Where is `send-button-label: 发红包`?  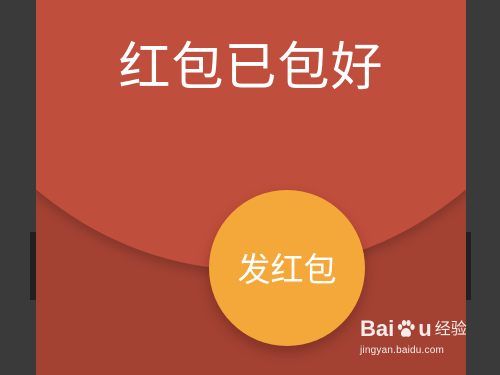 send-button-label: 发红包 is located at coordinates (287, 269).